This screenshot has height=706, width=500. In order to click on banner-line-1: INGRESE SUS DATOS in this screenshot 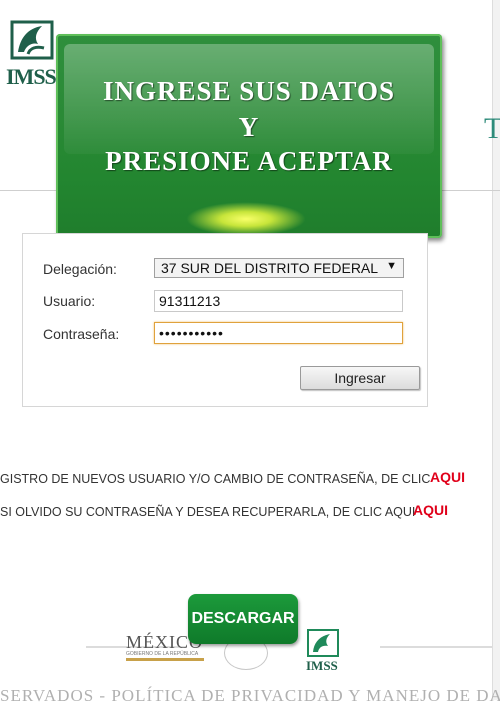, I will do `click(249, 91)`.